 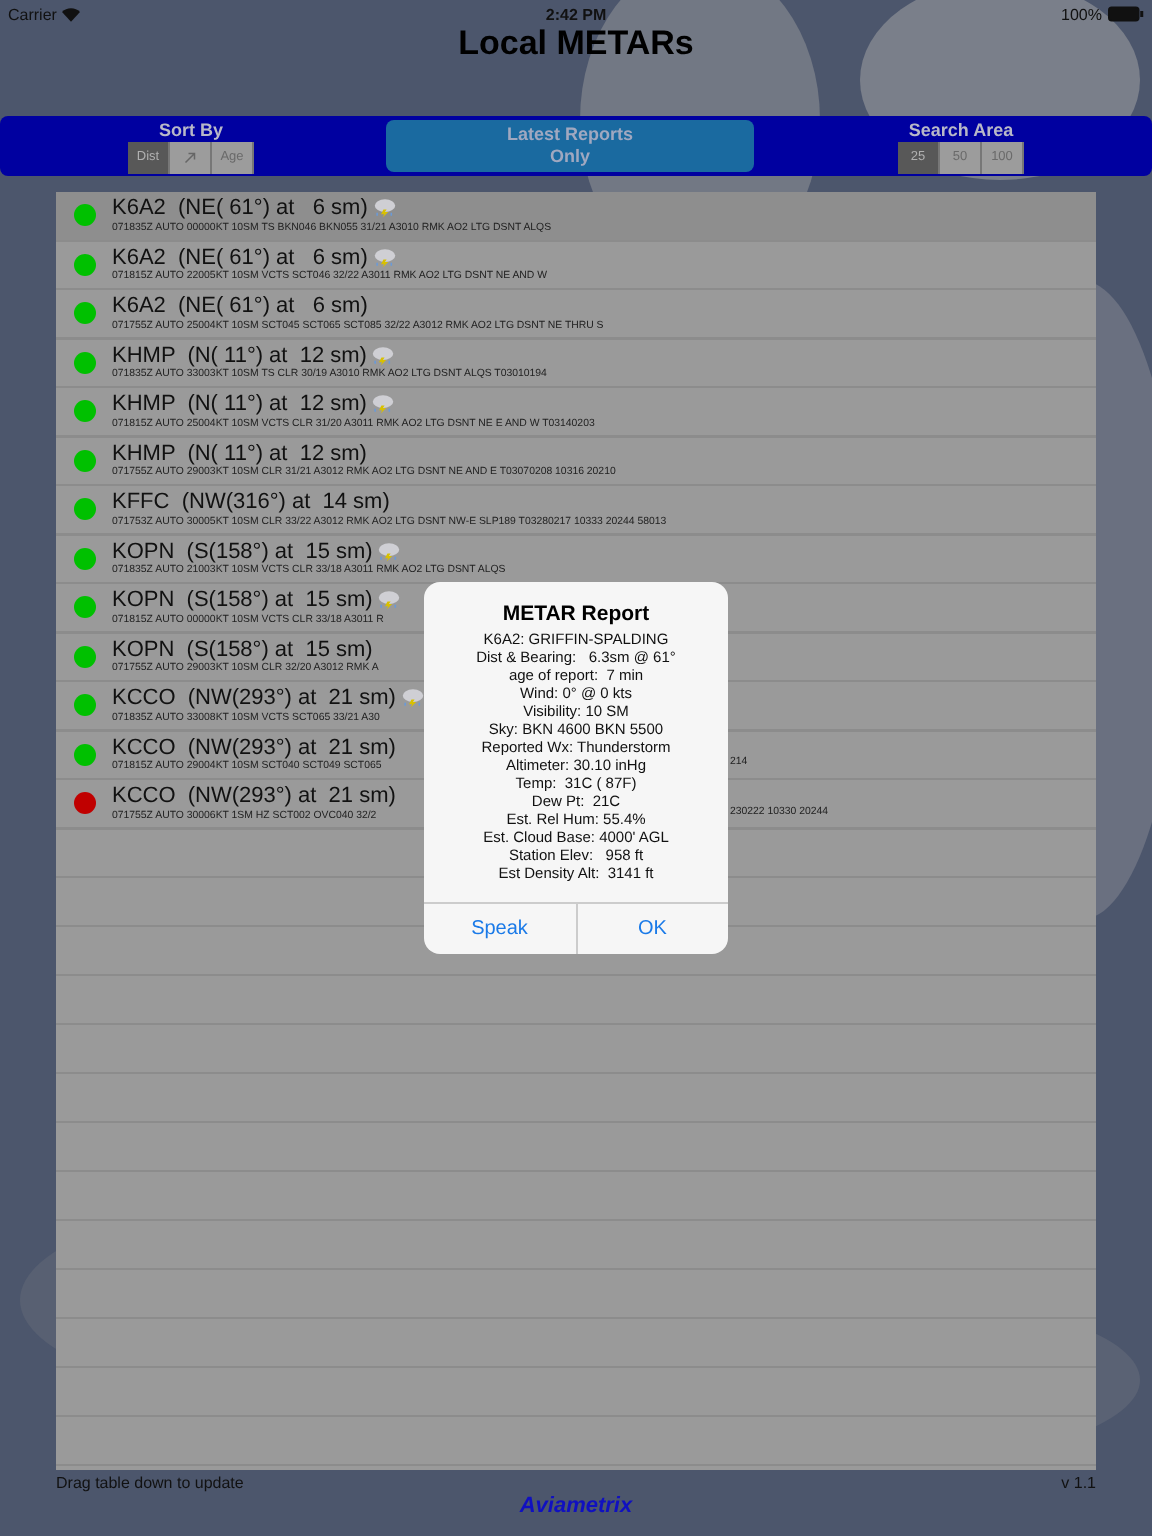 What do you see at coordinates (1081, 14) in the screenshot?
I see `battery-percent: 100%` at bounding box center [1081, 14].